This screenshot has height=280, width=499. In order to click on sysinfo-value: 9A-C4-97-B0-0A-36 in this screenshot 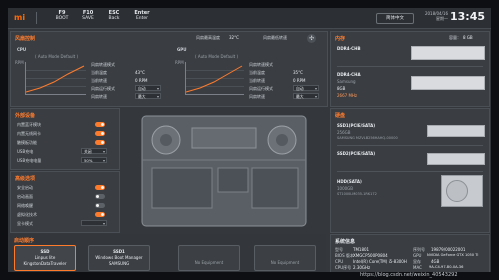, I will do `click(446, 267)`.